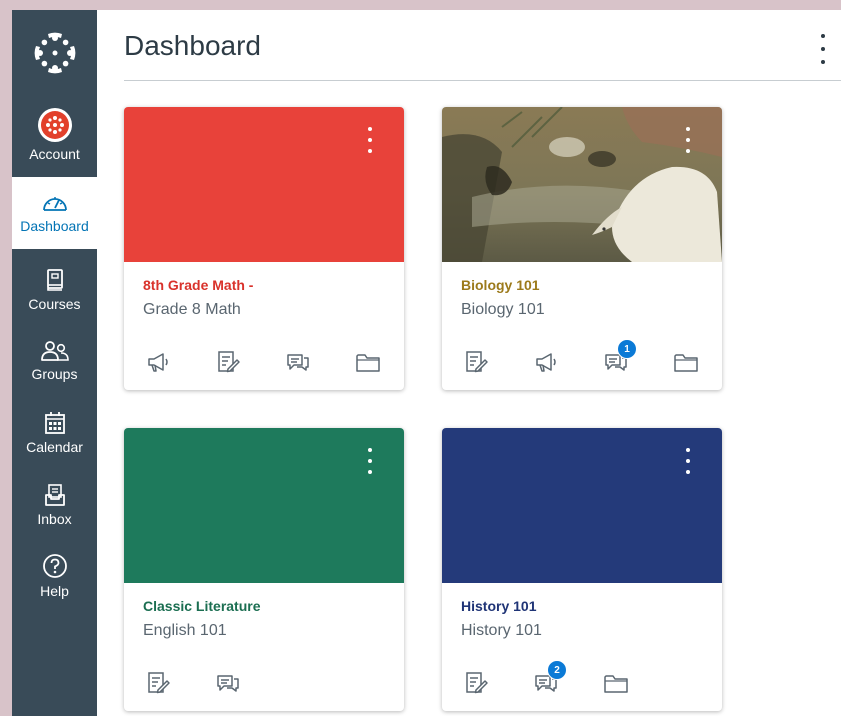 The height and width of the screenshot is (716, 841). I want to click on card-title: History 101, so click(498, 606).